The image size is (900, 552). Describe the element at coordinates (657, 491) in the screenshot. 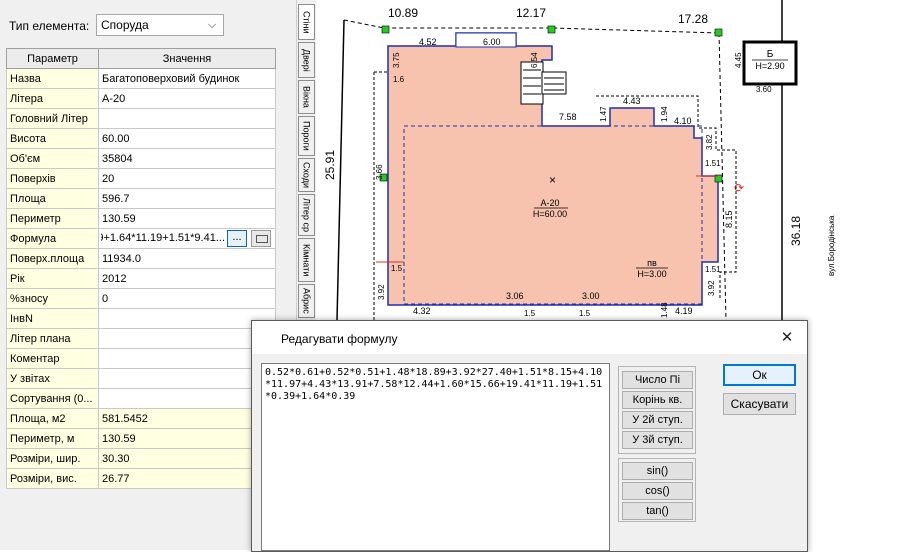

I see `cos-button: cos()` at that location.